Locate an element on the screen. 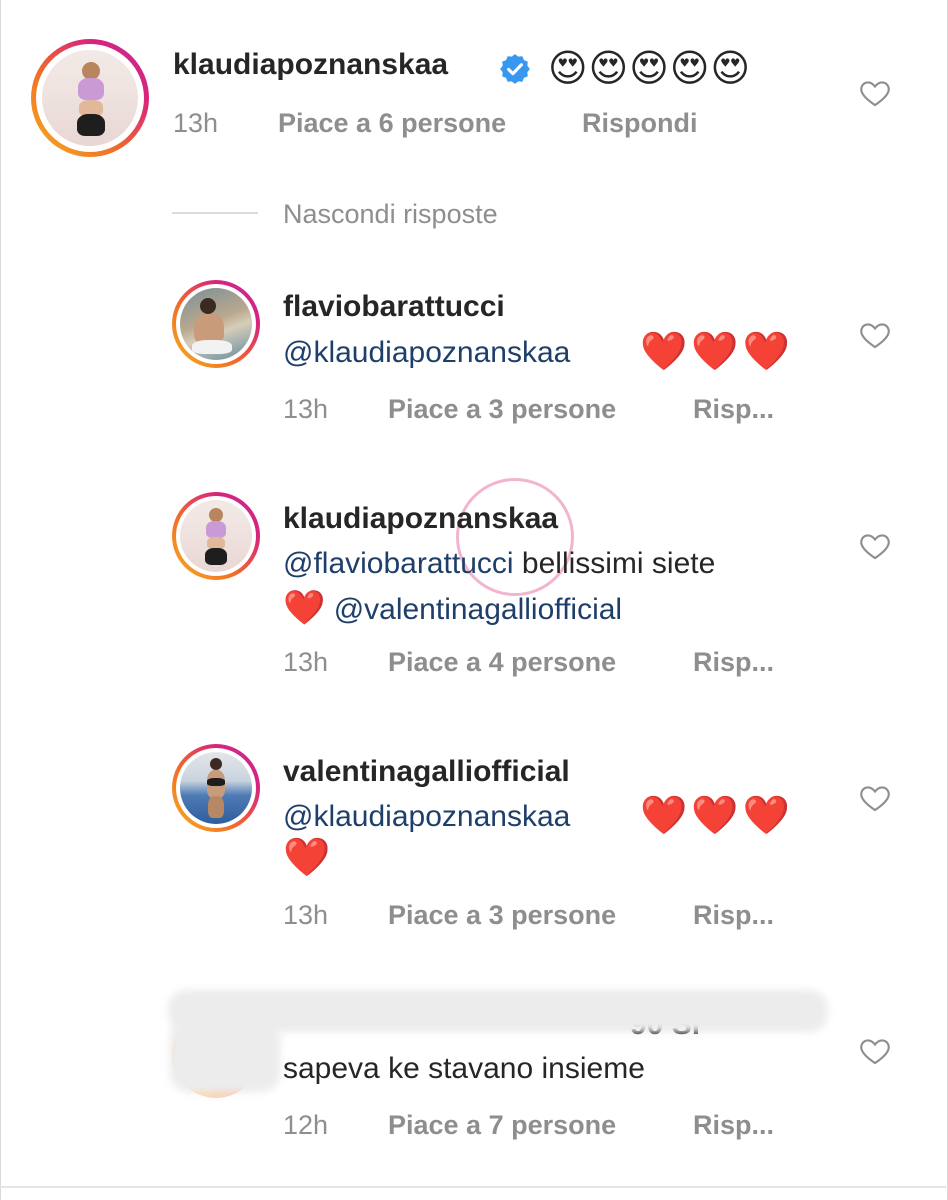 The image size is (948, 1200). comment-username: klaudiapoznanskaa is located at coordinates (310, 65).